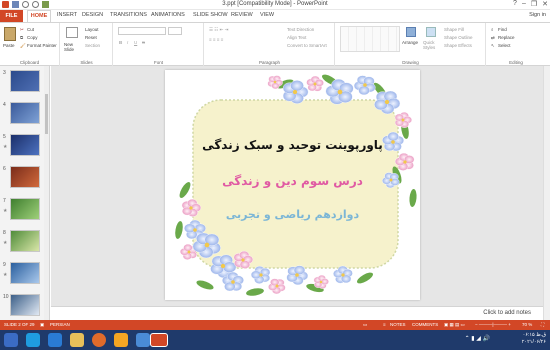 The width and height of the screenshot is (550, 350). I want to click on media-player-icon, so click(121, 340).